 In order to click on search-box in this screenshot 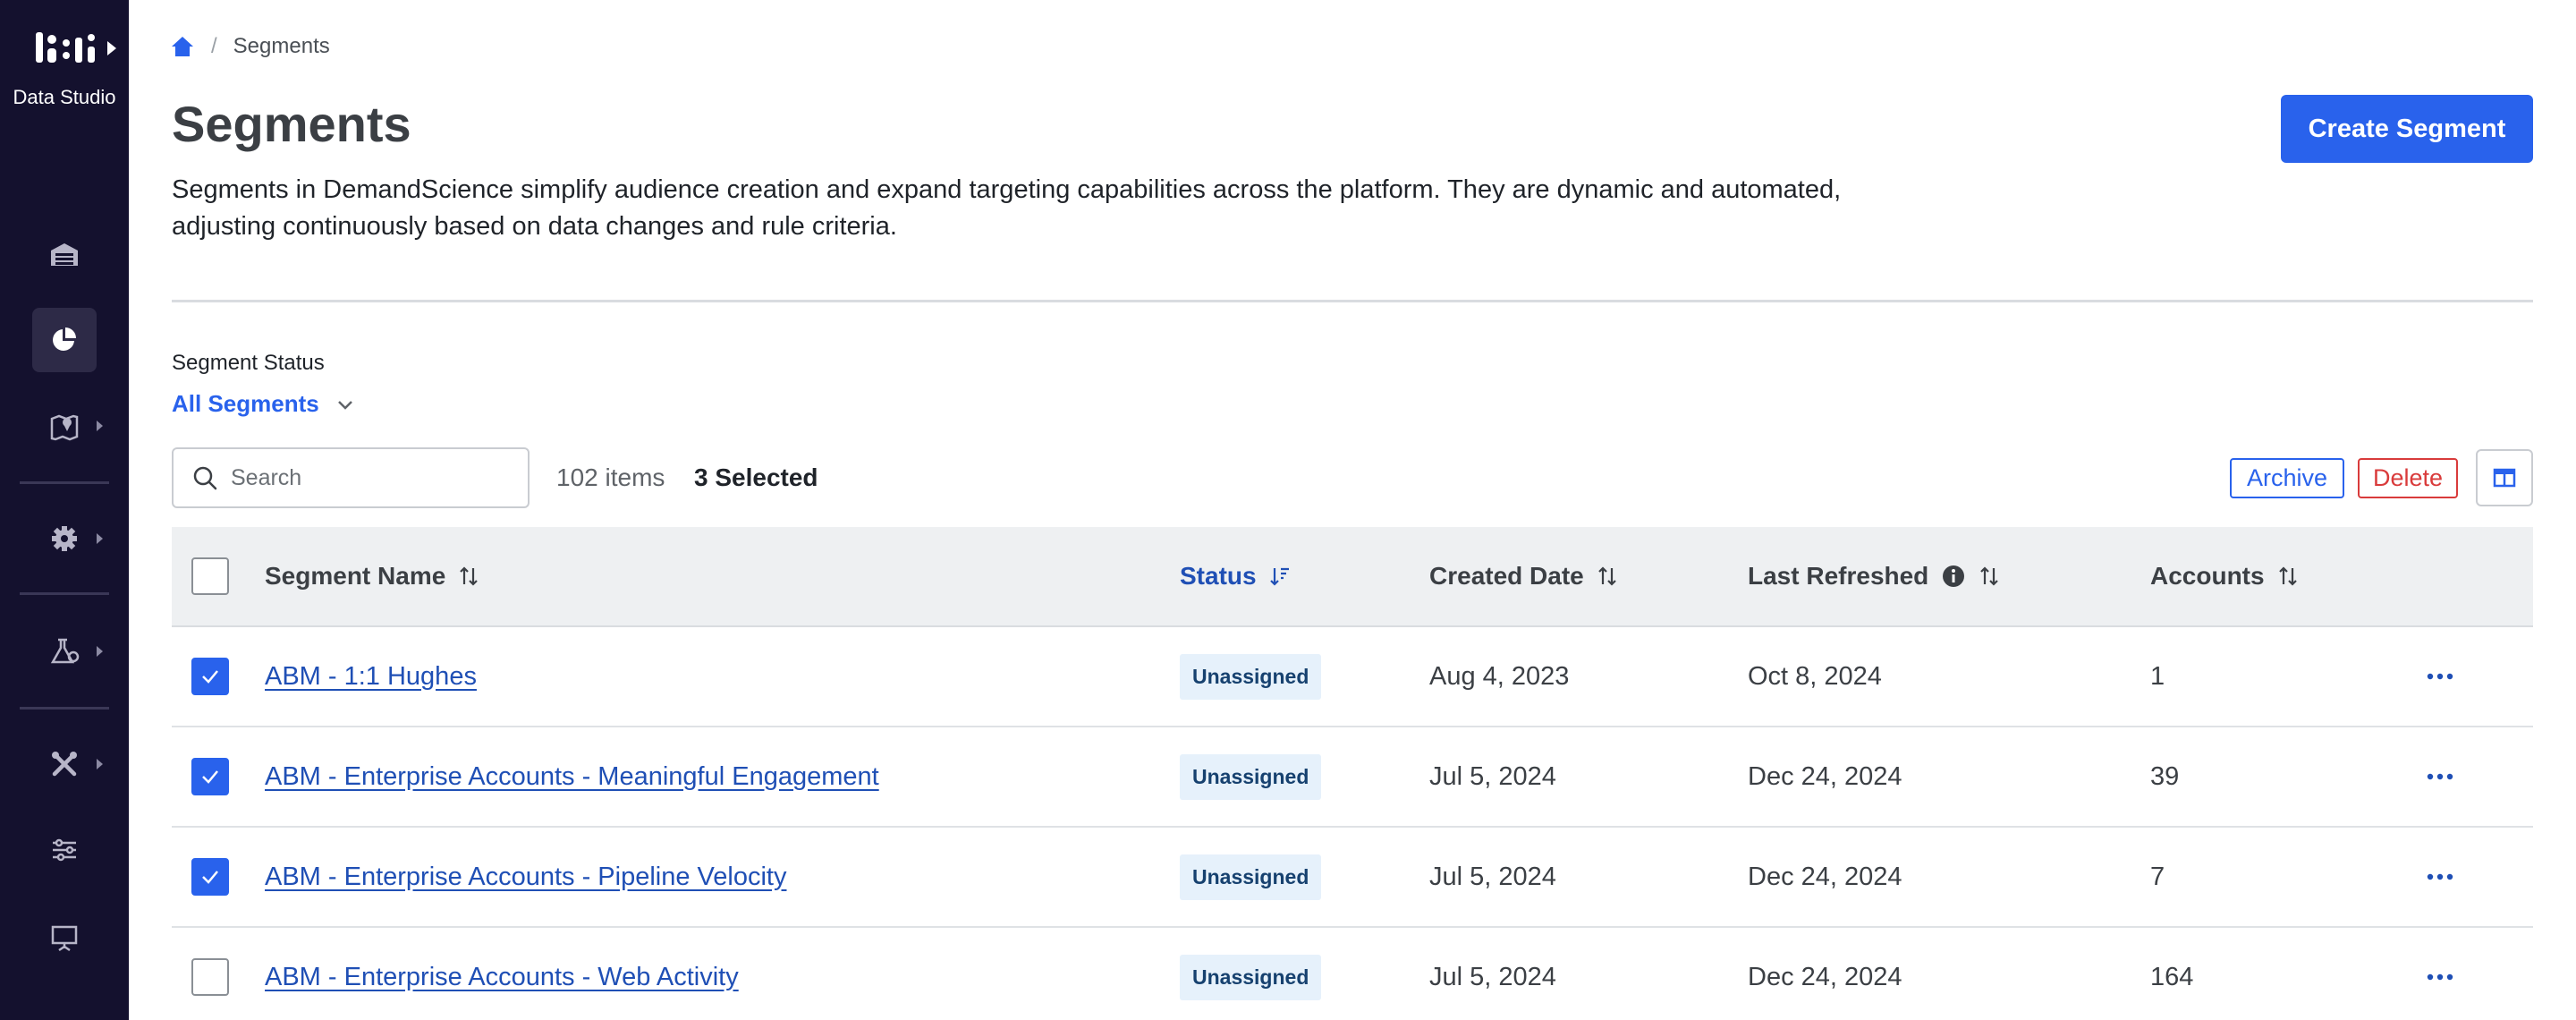, I will do `click(351, 478)`.